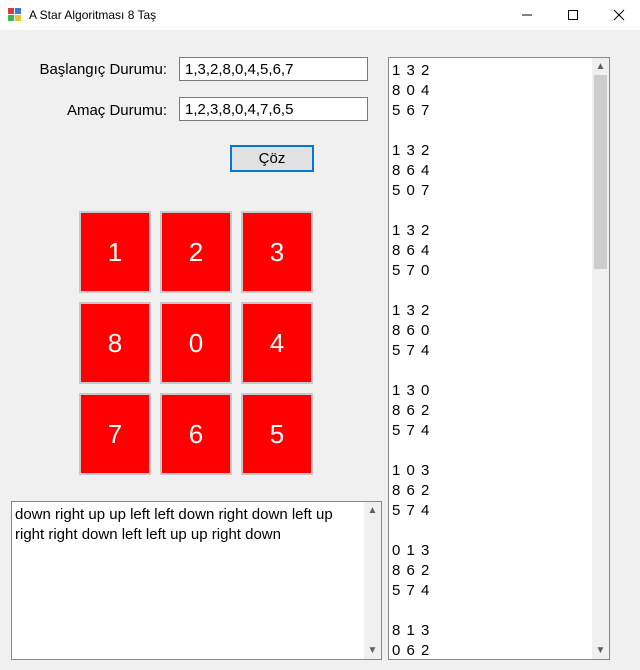 This screenshot has width=640, height=670. Describe the element at coordinates (115, 252) in the screenshot. I see `tile: 1` at that location.